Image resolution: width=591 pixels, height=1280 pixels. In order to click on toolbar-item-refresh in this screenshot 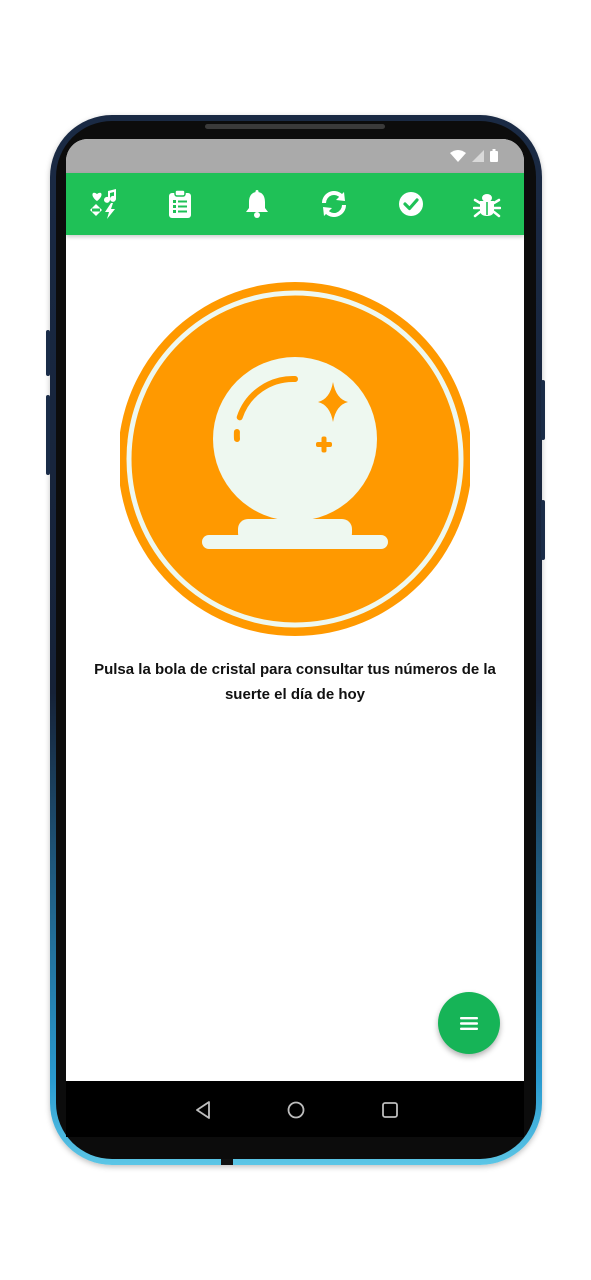, I will do `click(334, 204)`.